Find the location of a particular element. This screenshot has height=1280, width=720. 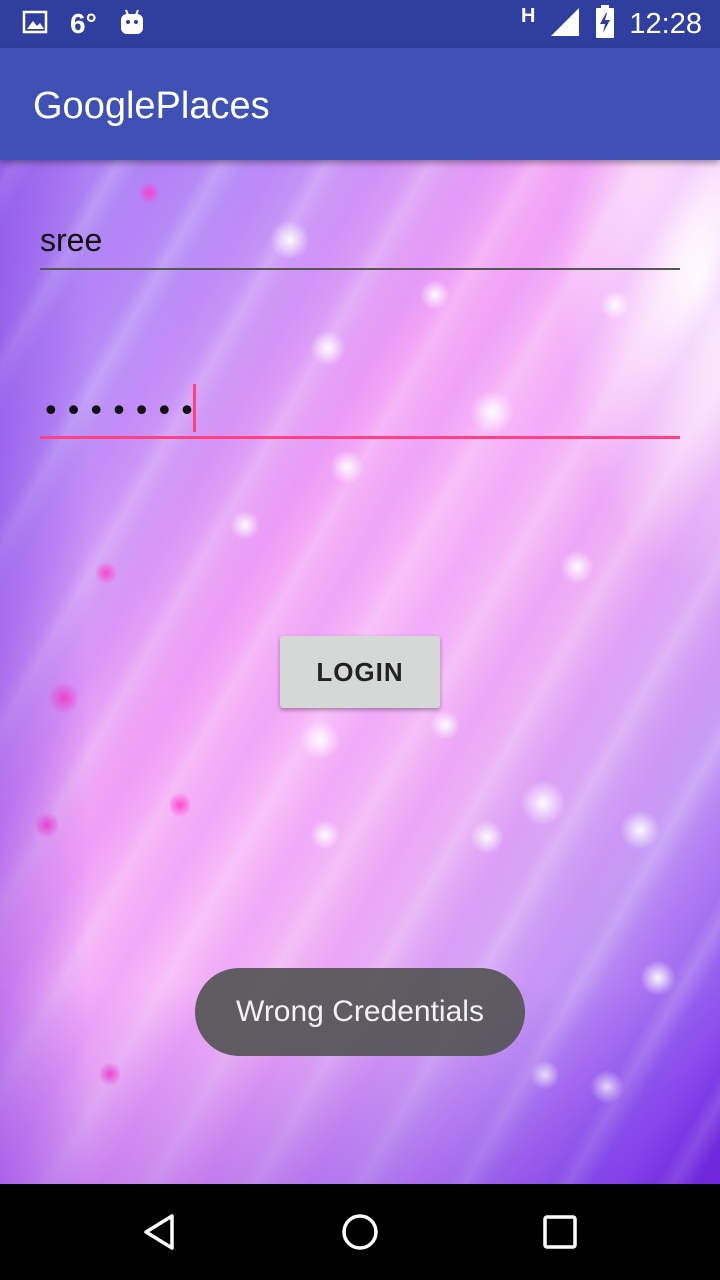

username-field: sree is located at coordinates (360, 245).